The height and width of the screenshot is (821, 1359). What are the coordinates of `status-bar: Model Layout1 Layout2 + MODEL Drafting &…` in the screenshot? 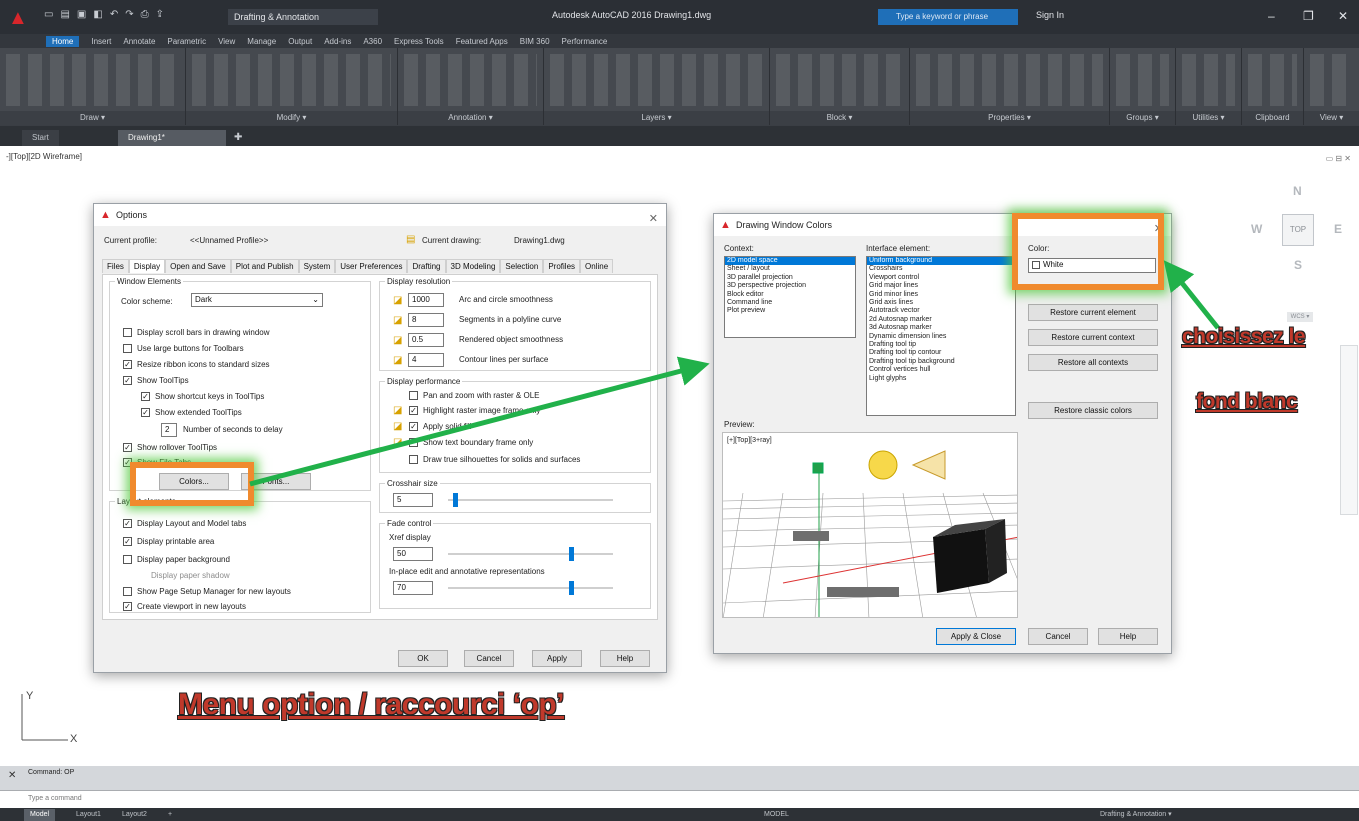 It's located at (679, 814).